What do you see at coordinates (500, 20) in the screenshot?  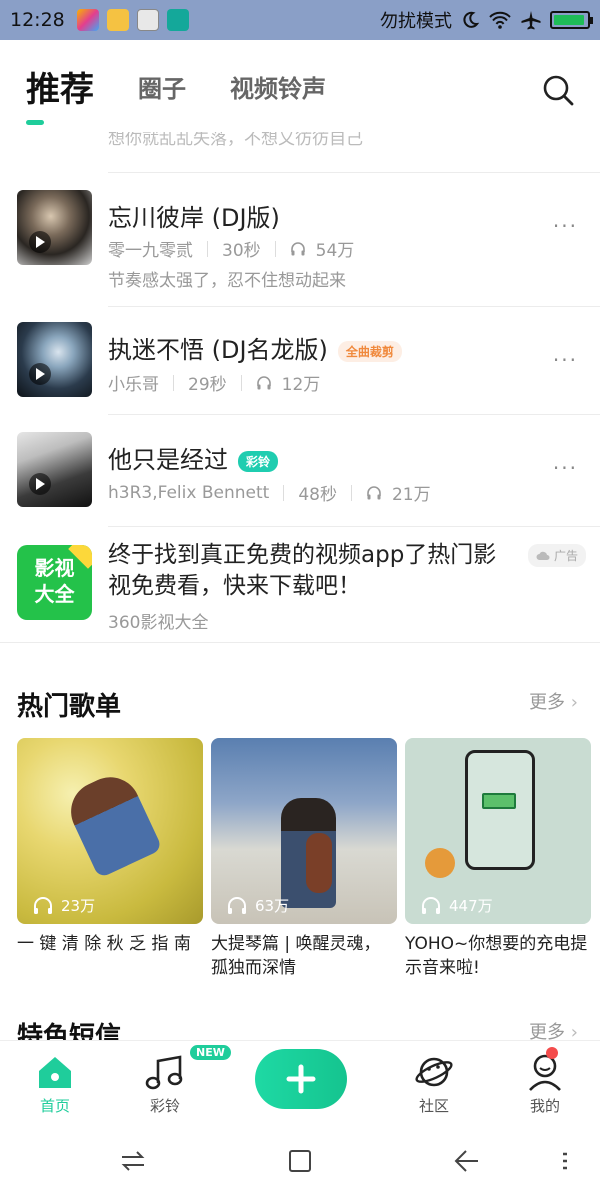 I see `wifi-icon` at bounding box center [500, 20].